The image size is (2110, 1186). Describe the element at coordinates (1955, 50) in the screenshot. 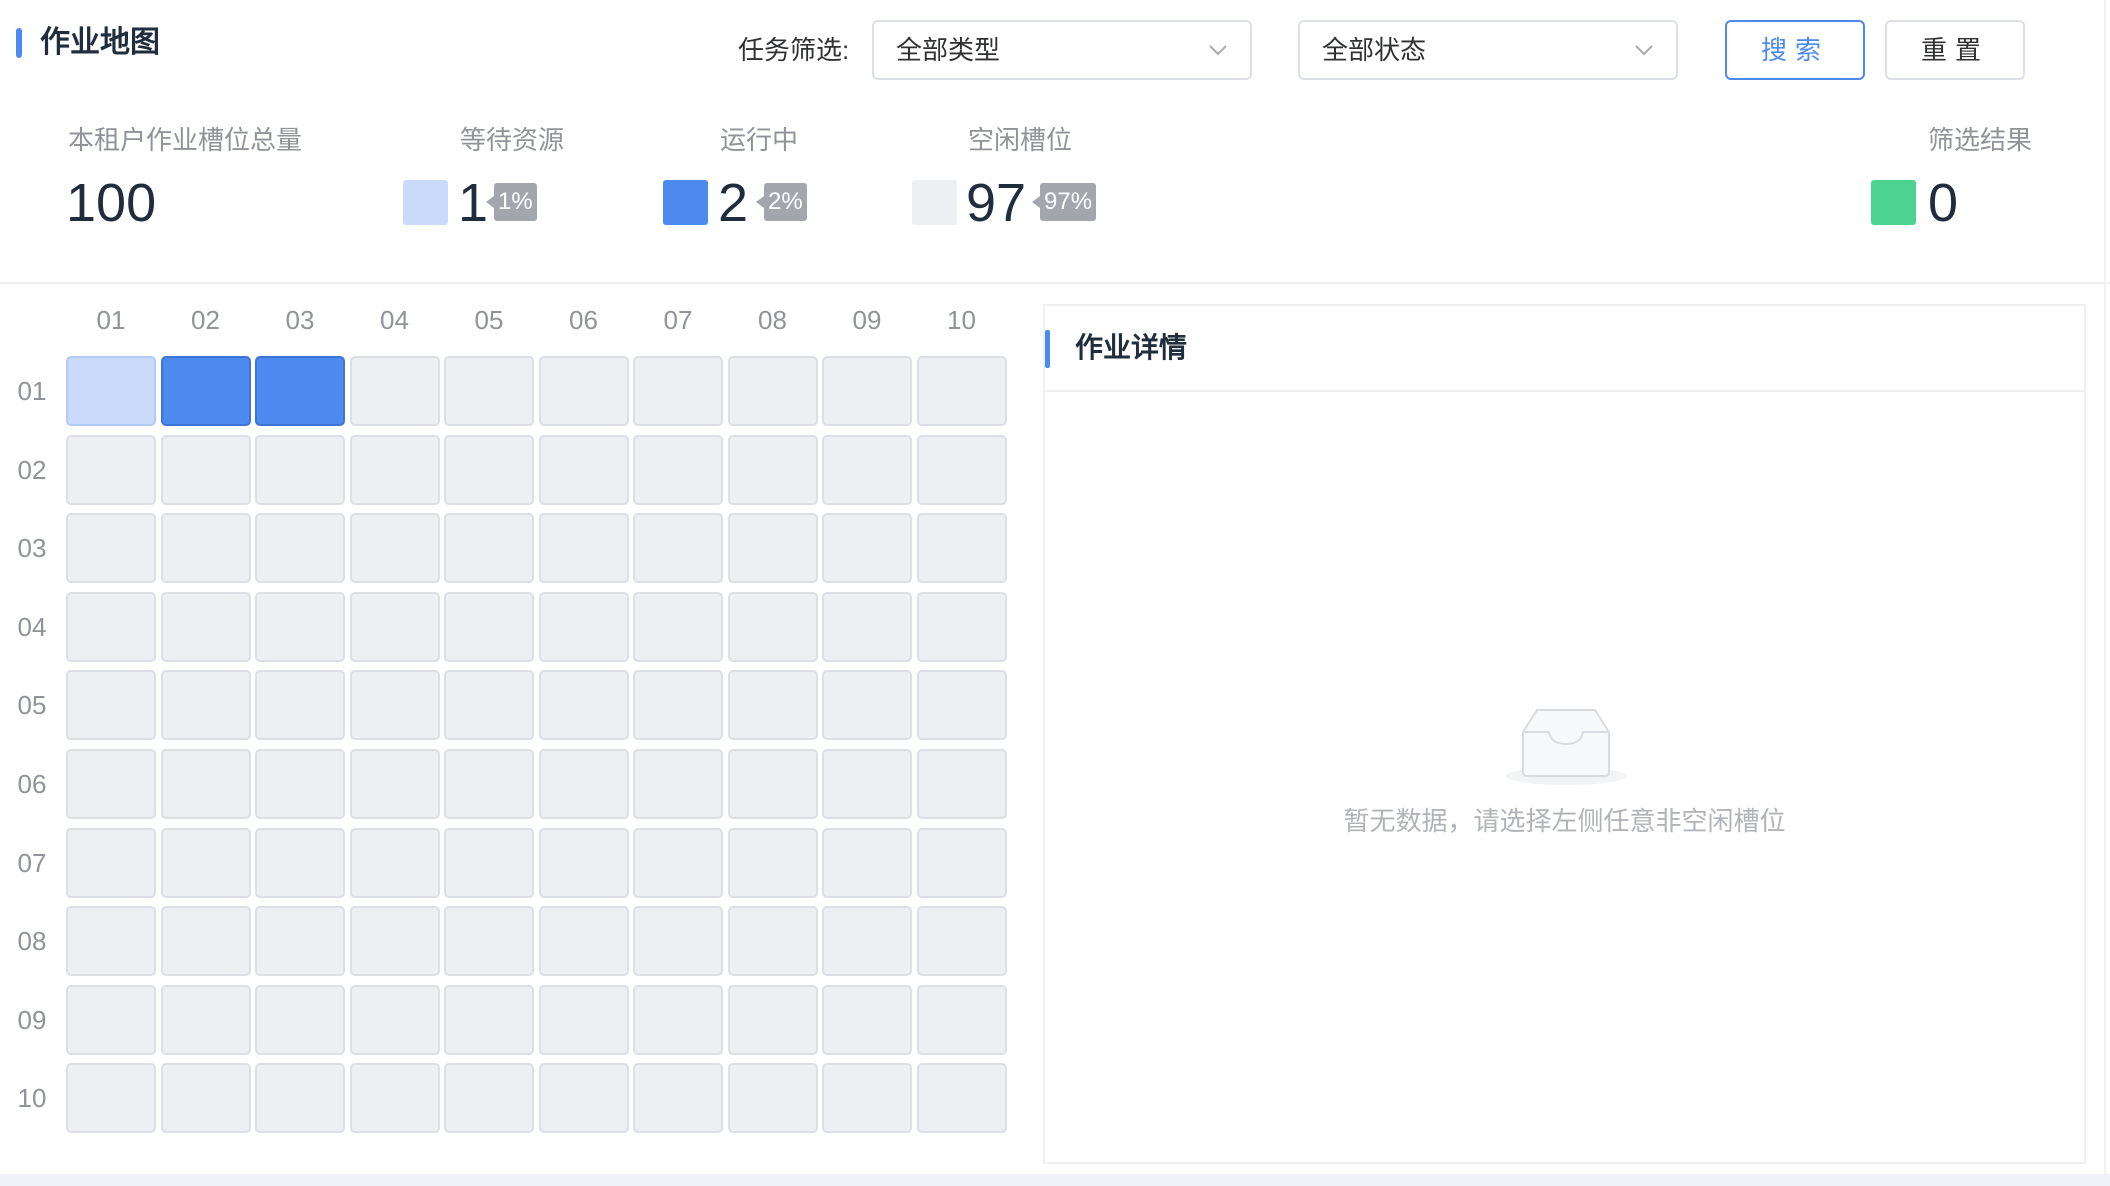

I see `reset-button: 重置` at that location.